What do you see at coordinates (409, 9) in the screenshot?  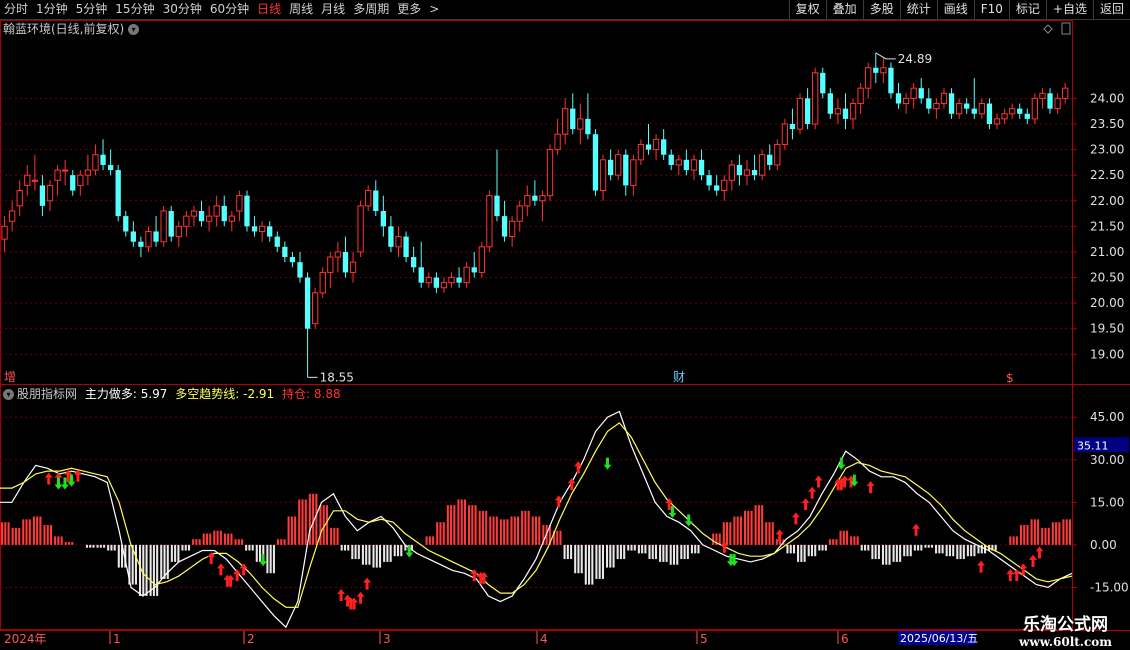 I see `tab-period-10: 更多` at bounding box center [409, 9].